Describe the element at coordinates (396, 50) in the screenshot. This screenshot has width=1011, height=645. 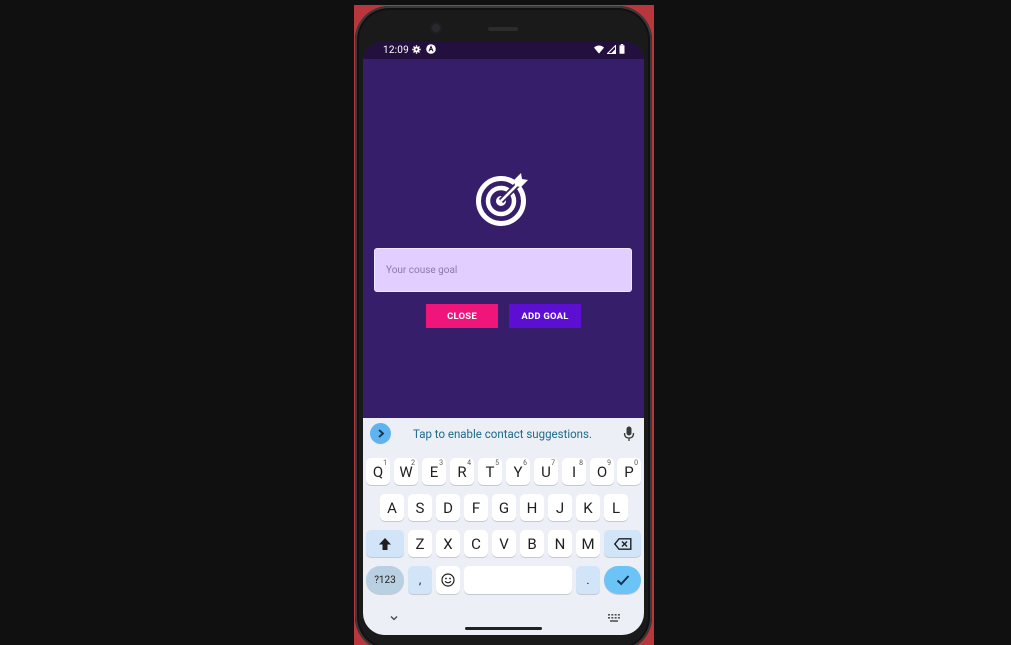
I see `status-time: 12:09` at that location.